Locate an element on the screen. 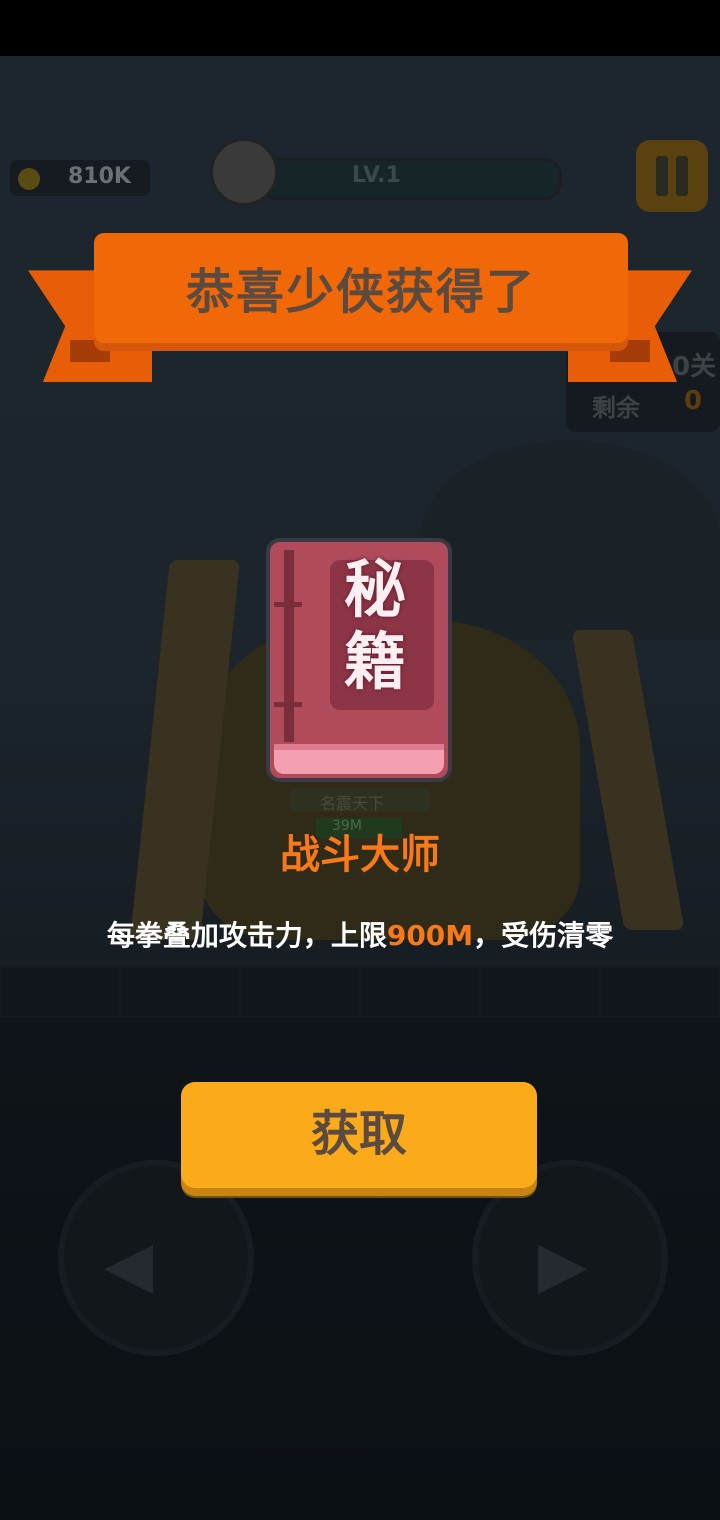 This screenshot has width=720, height=1520. move-left-button: ◀ is located at coordinates (156, 1258).